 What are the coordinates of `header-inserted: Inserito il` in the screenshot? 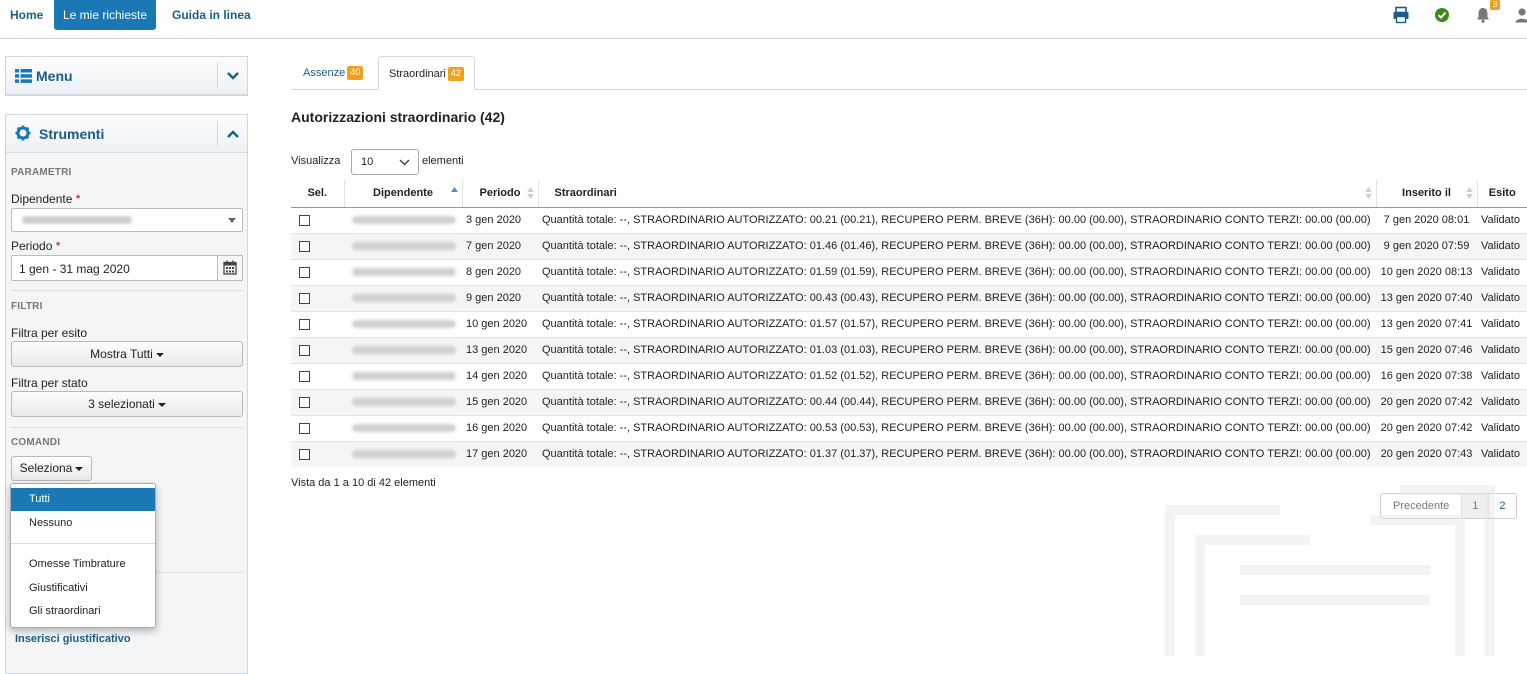 It's located at (1426, 194).